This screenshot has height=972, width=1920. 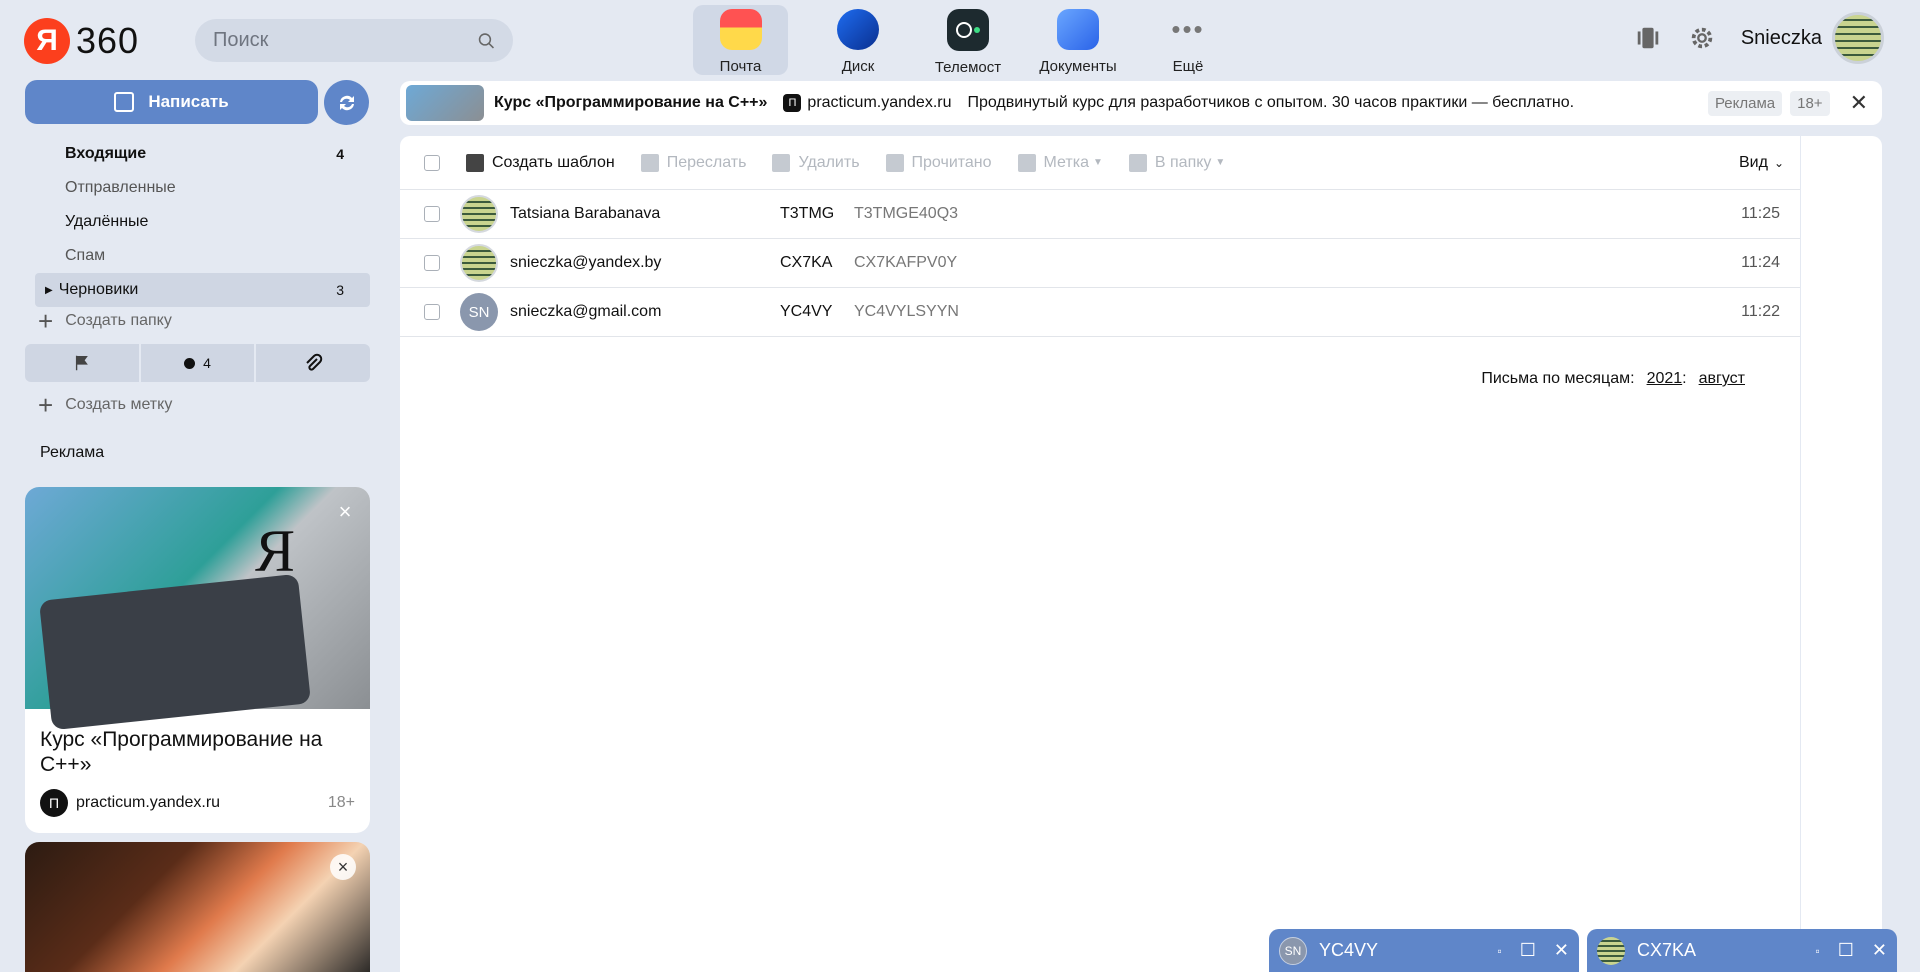 I want to click on refresh-button, so click(x=346, y=102).